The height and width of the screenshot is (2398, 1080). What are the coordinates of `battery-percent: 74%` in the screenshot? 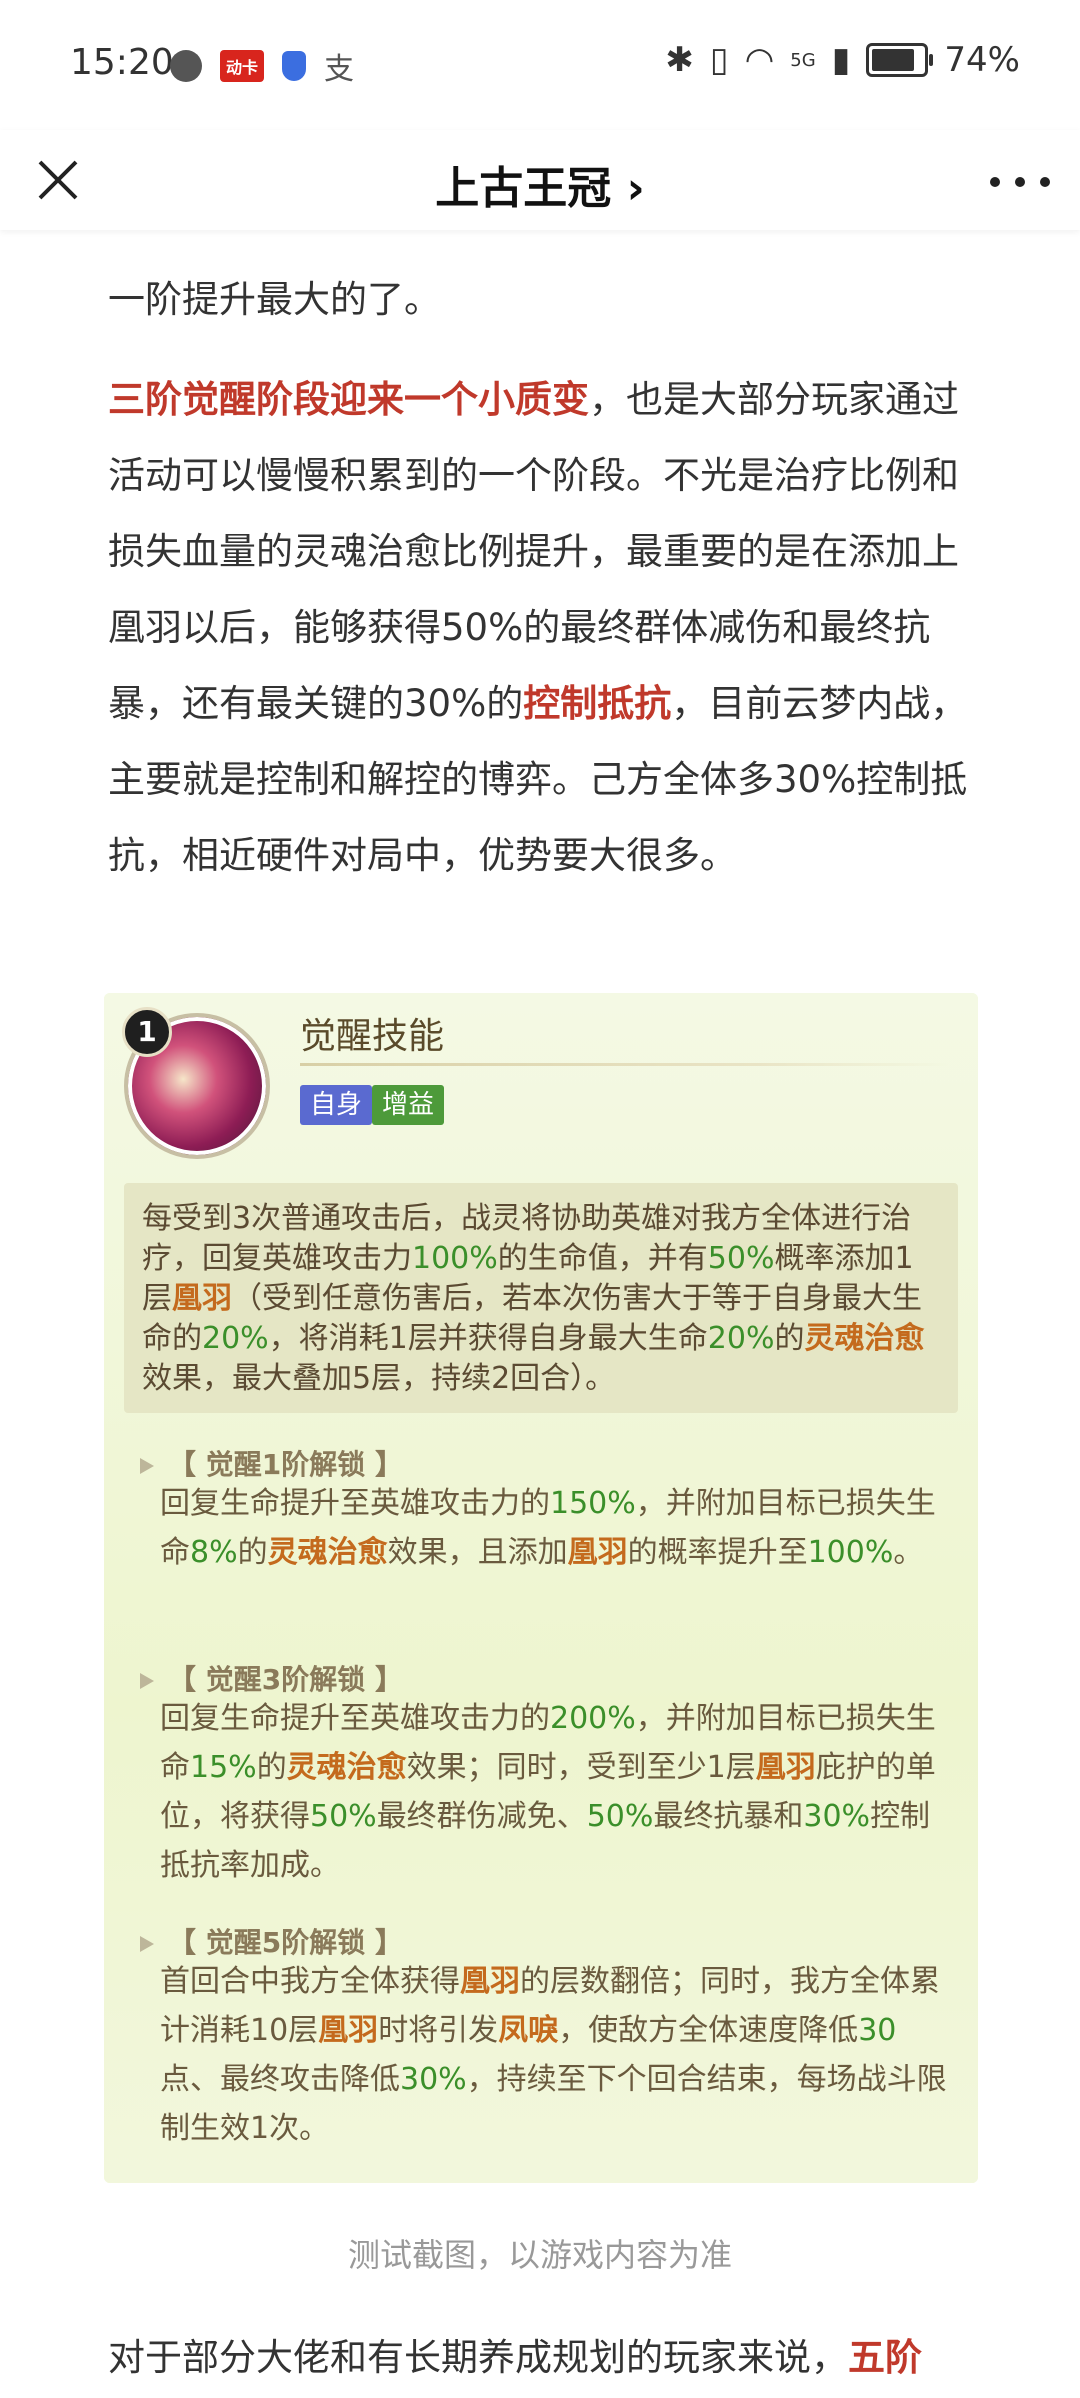 It's located at (982, 60).